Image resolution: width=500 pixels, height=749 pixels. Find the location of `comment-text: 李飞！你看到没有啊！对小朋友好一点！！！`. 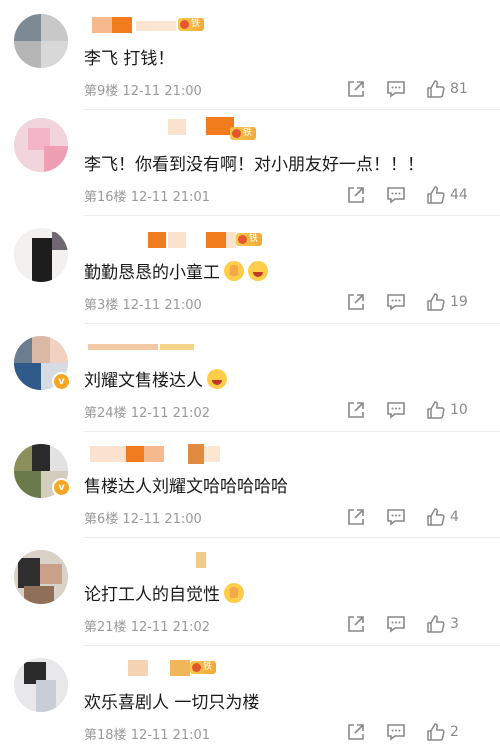

comment-text: 李飞！你看到没有啊！对小朋友好一点！！！ is located at coordinates (254, 165).